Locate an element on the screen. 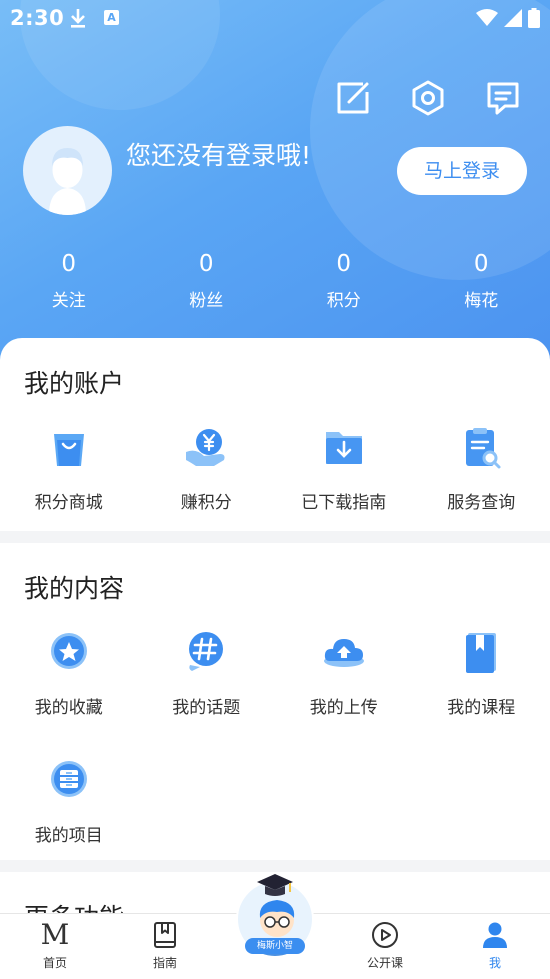  login-button: 马上登录 is located at coordinates (462, 171).